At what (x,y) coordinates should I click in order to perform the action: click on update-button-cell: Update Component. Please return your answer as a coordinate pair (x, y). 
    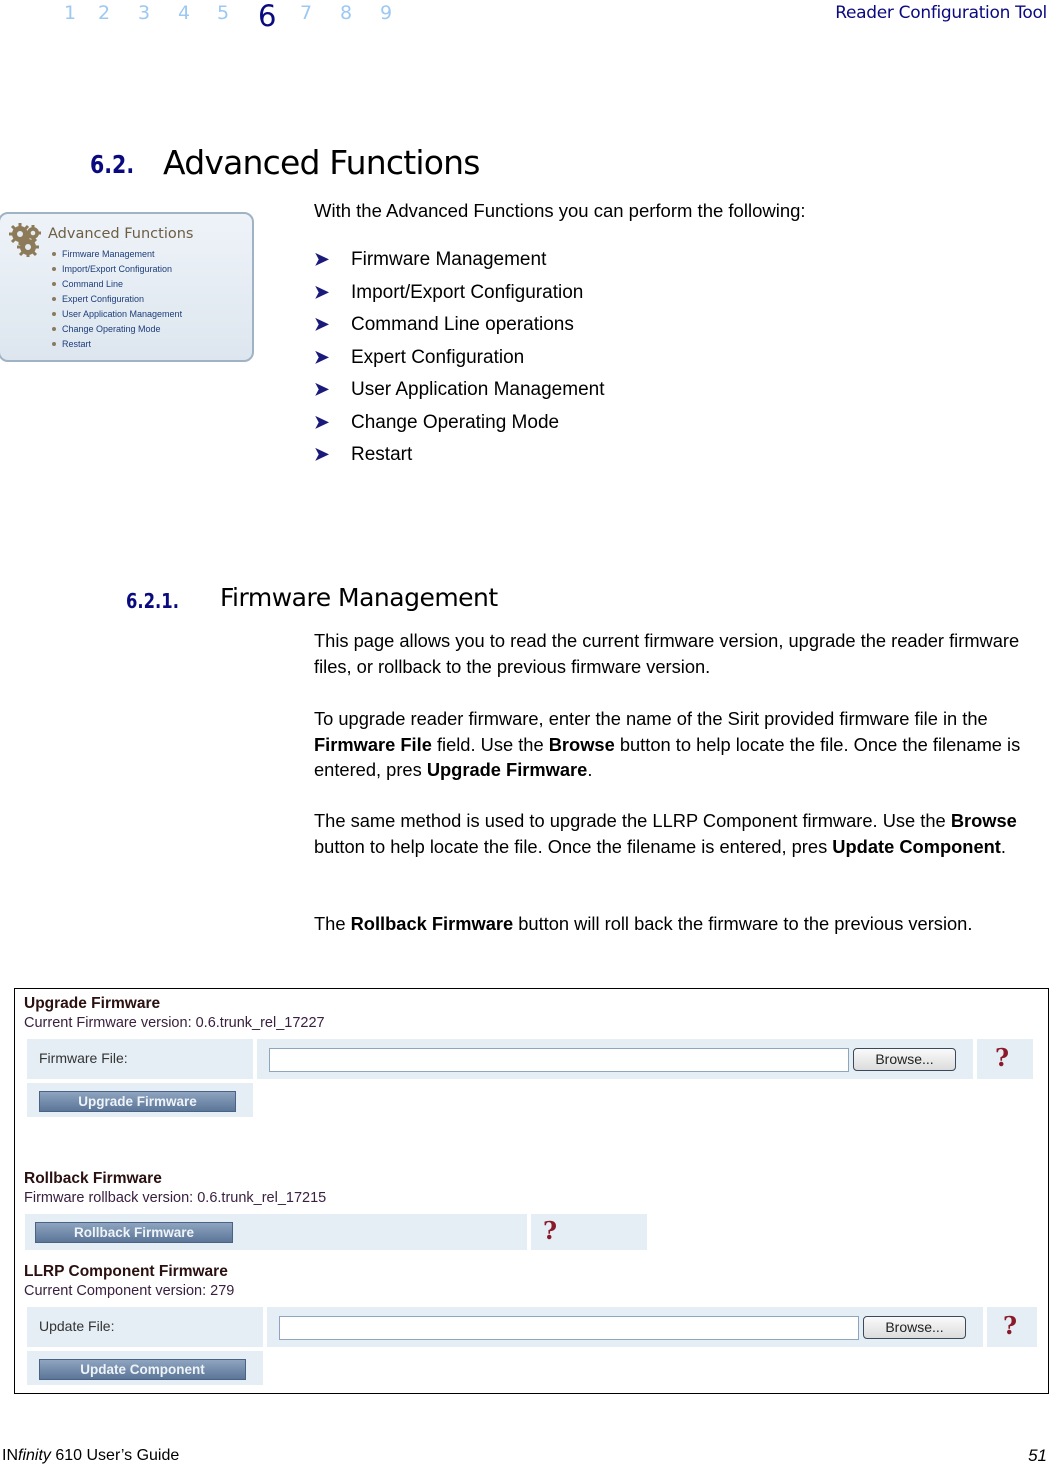
    Looking at the image, I should click on (145, 1368).